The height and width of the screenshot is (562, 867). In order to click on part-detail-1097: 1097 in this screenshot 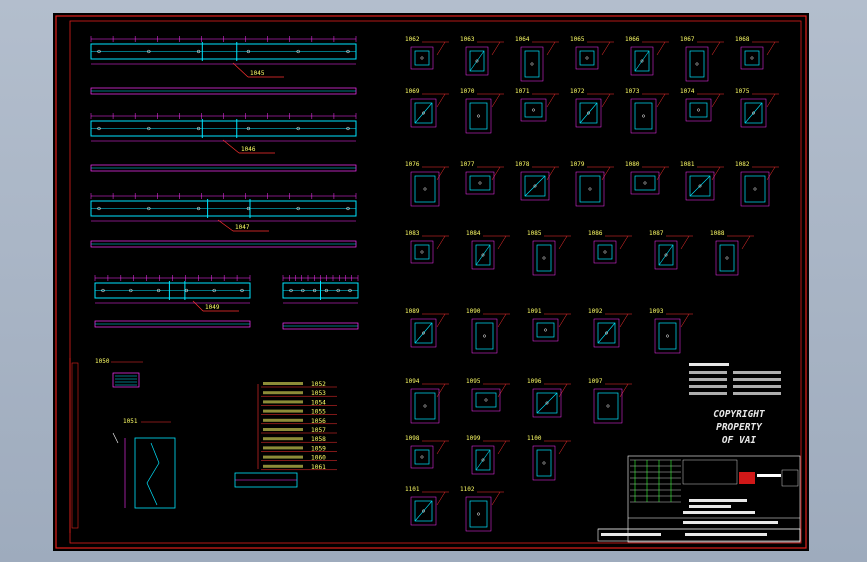, I will do `click(610, 401)`.